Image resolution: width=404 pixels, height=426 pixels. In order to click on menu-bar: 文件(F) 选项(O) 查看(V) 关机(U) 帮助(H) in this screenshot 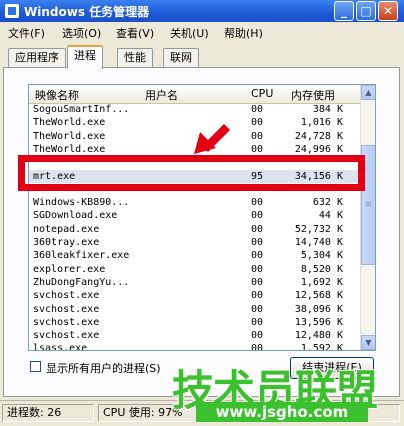, I will do `click(202, 32)`.